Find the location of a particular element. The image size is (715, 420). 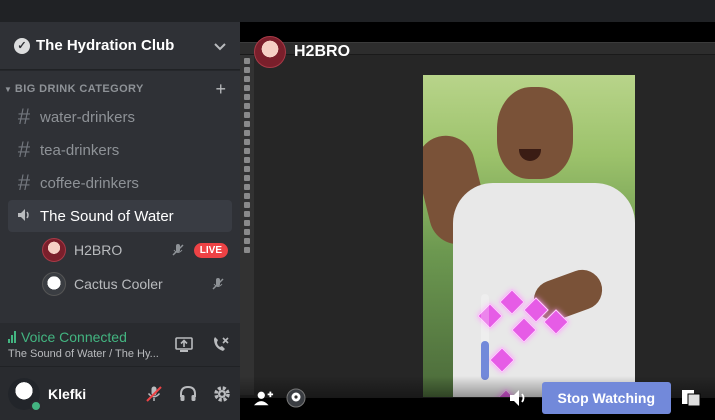

streamer-name: H2BRO is located at coordinates (322, 51).